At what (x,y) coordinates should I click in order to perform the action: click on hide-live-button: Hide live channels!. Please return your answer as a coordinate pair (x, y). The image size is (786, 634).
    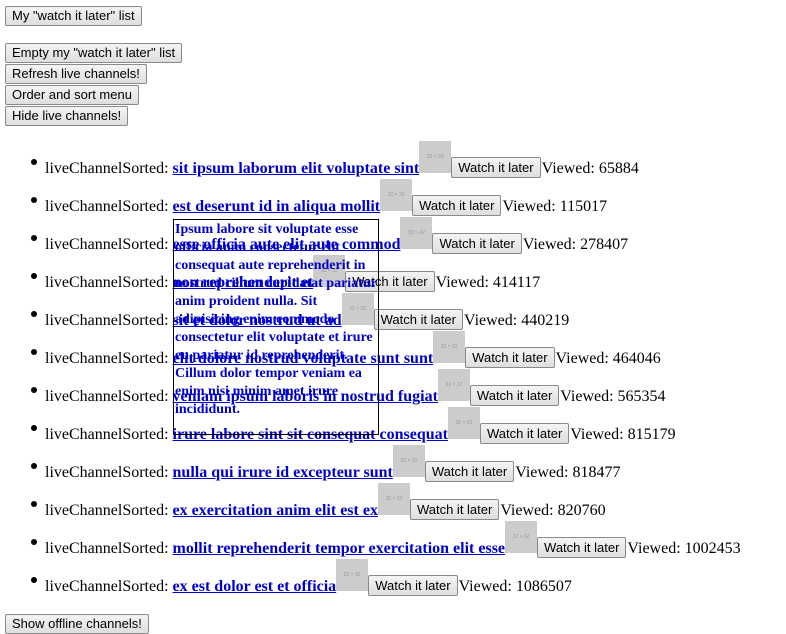
    Looking at the image, I should click on (67, 116).